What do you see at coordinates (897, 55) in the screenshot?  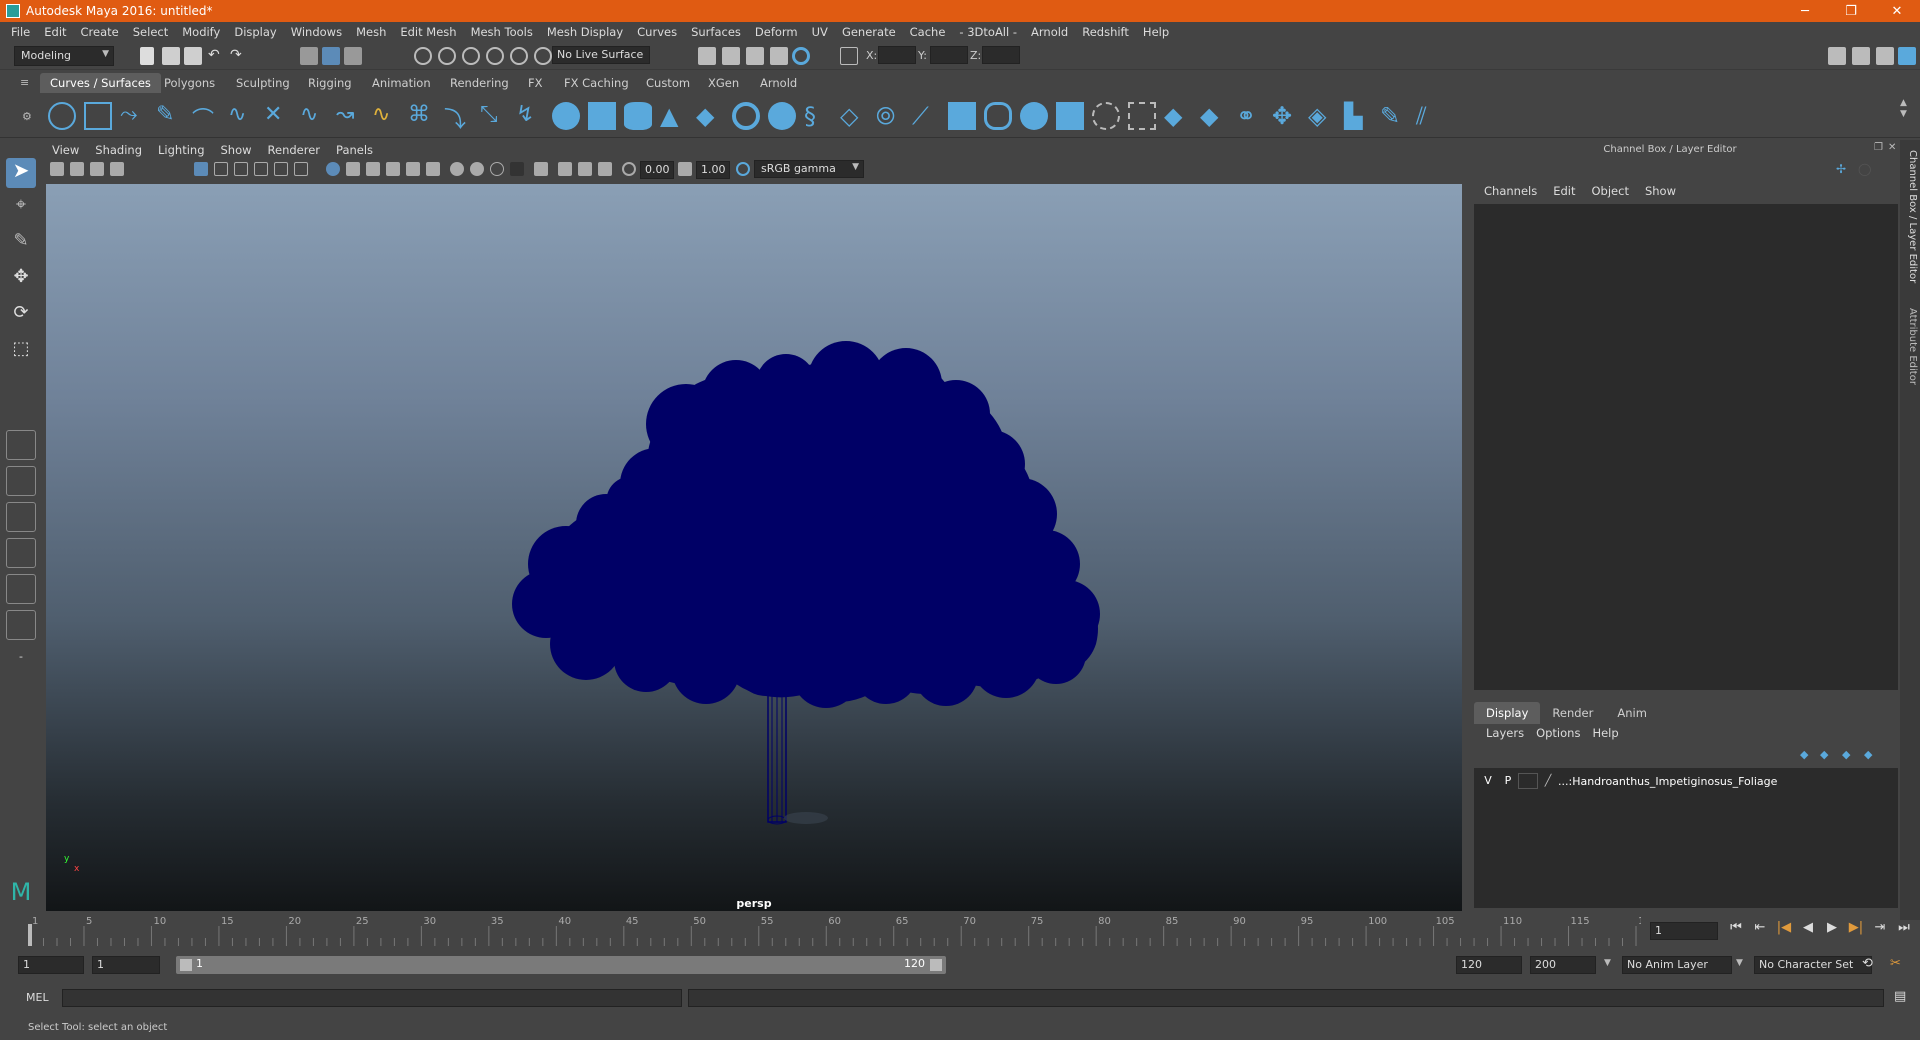 I see `x-field` at bounding box center [897, 55].